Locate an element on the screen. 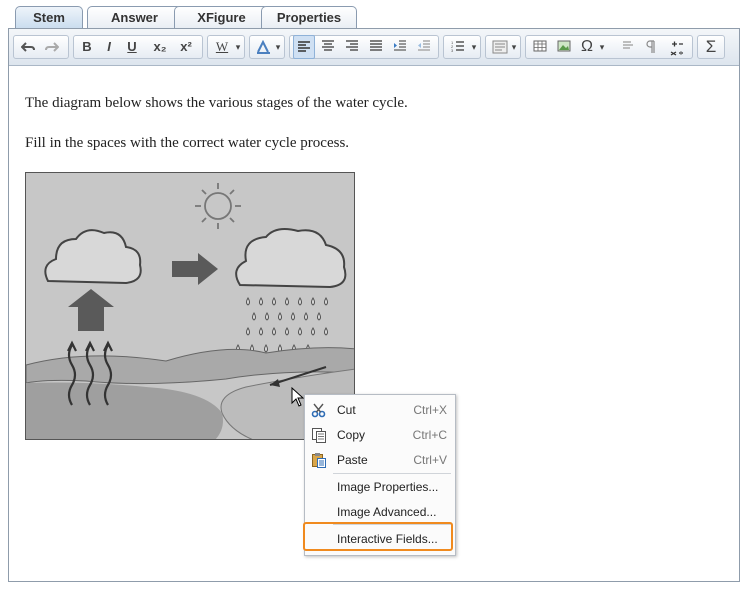  outdent-icon is located at coordinates (424, 45).